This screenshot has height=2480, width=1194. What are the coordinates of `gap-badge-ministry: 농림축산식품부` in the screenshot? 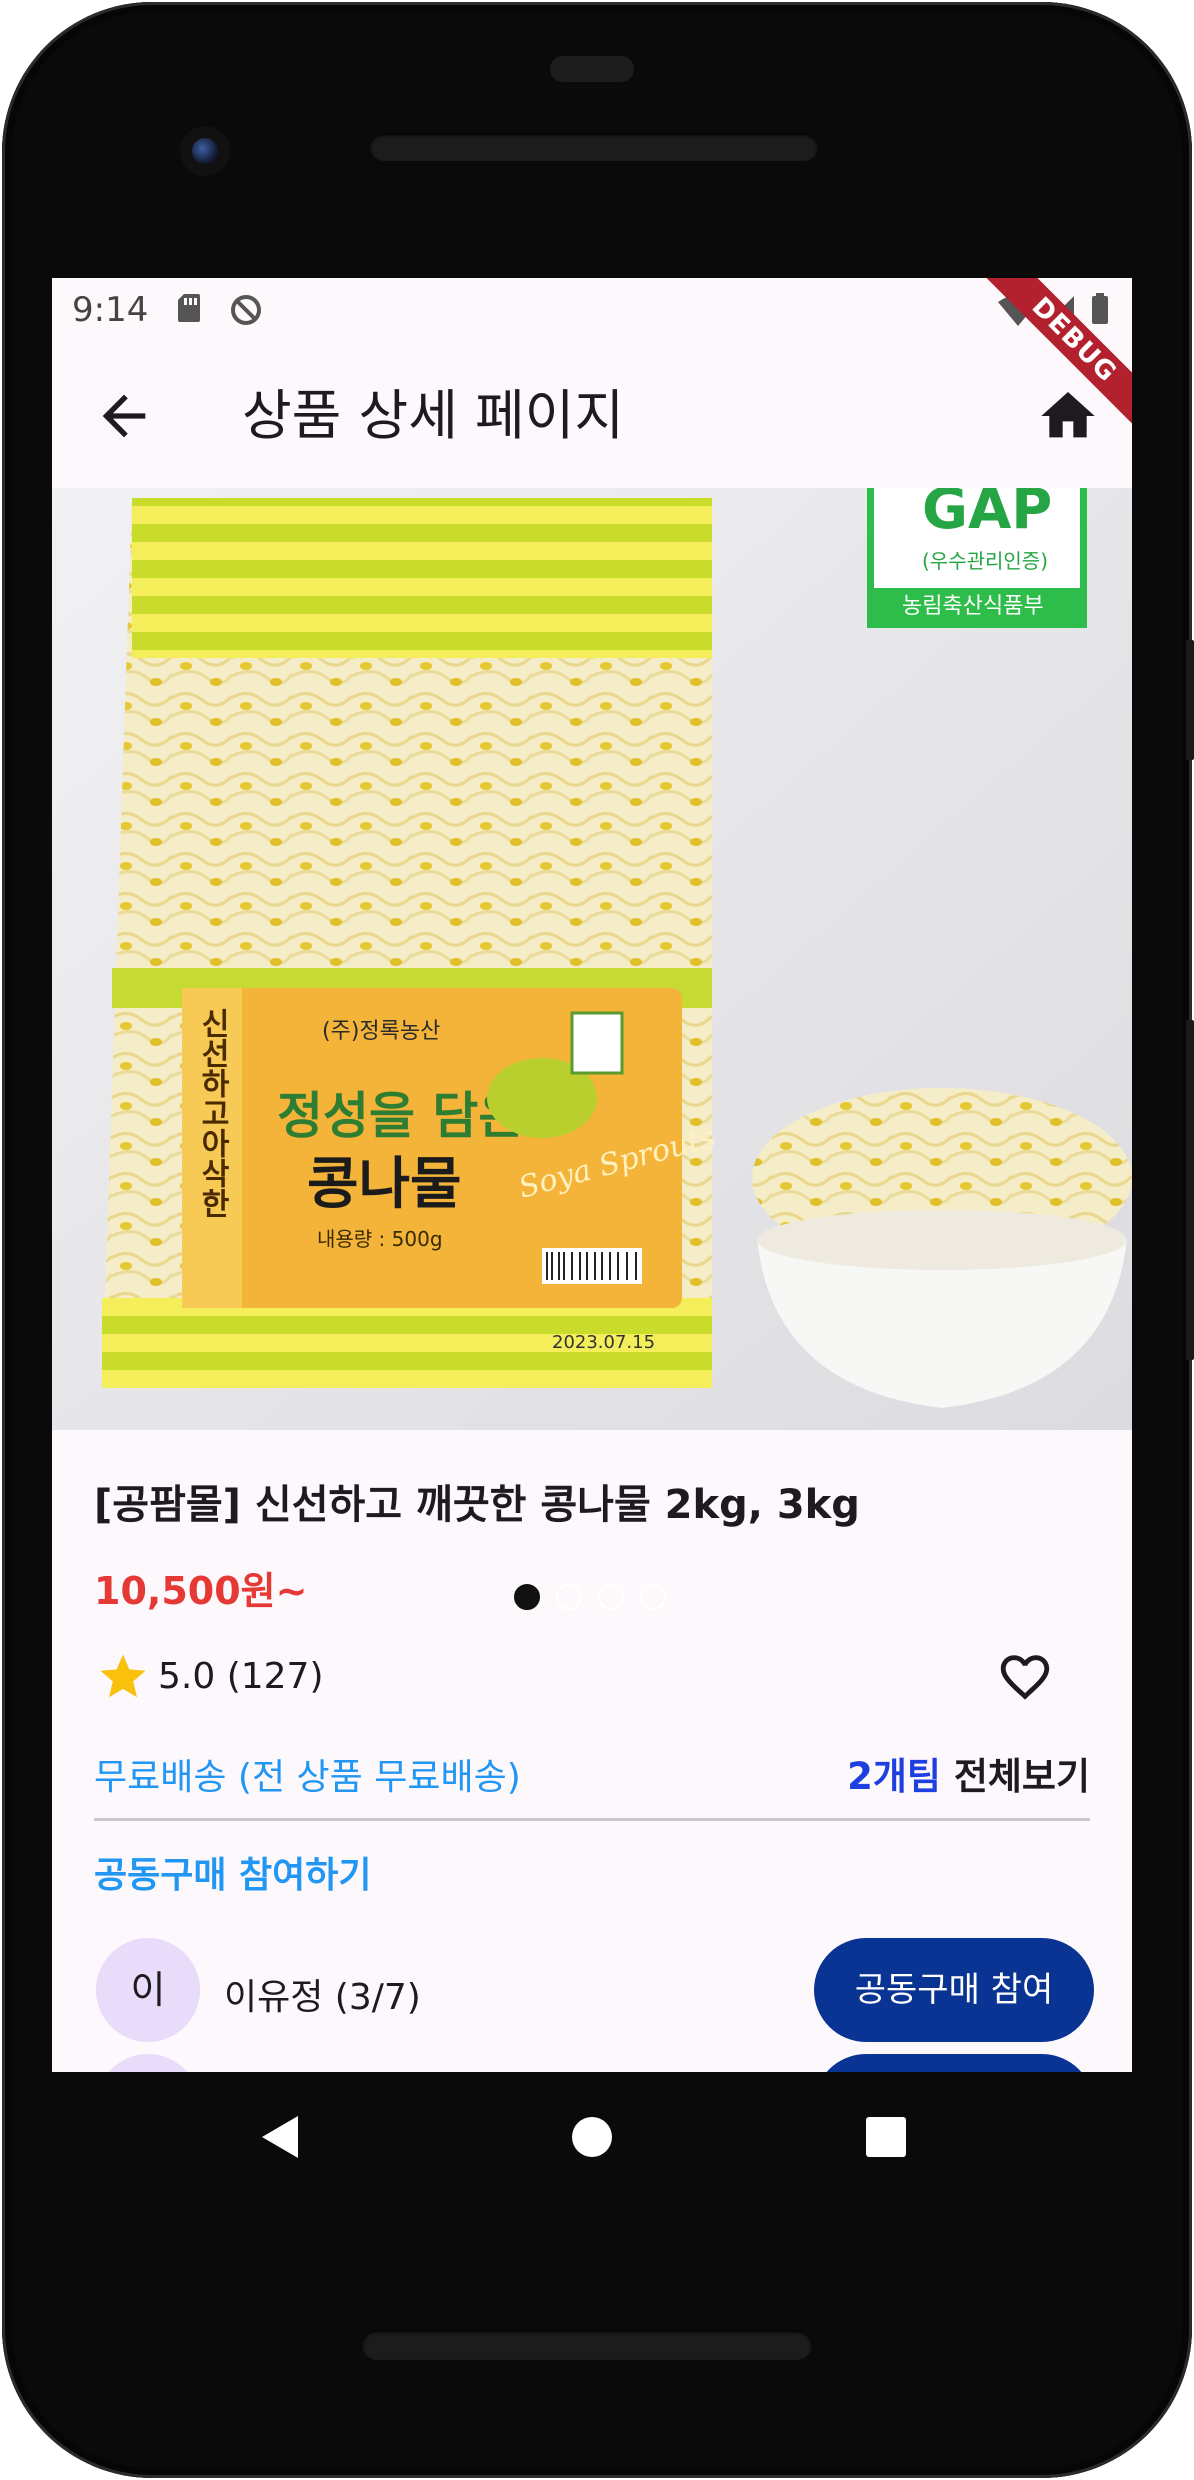 It's located at (973, 606).